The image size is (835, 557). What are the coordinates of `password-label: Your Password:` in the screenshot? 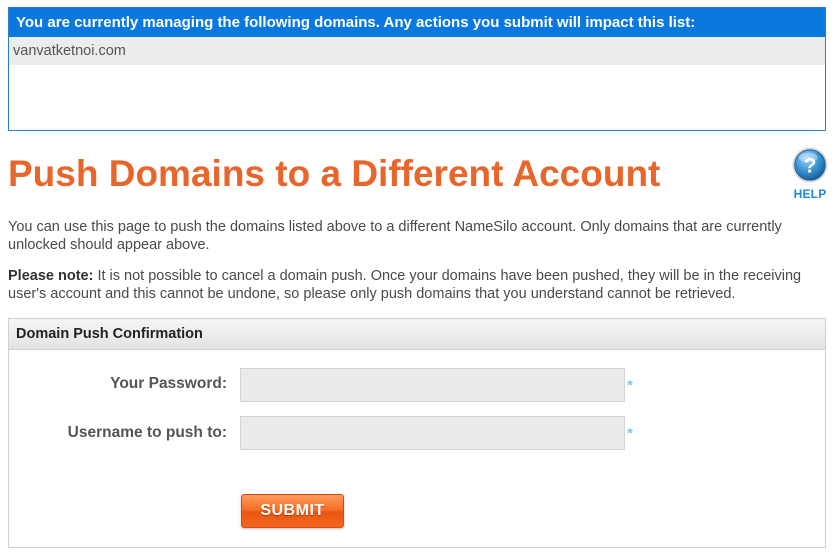 It's located at (168, 383).